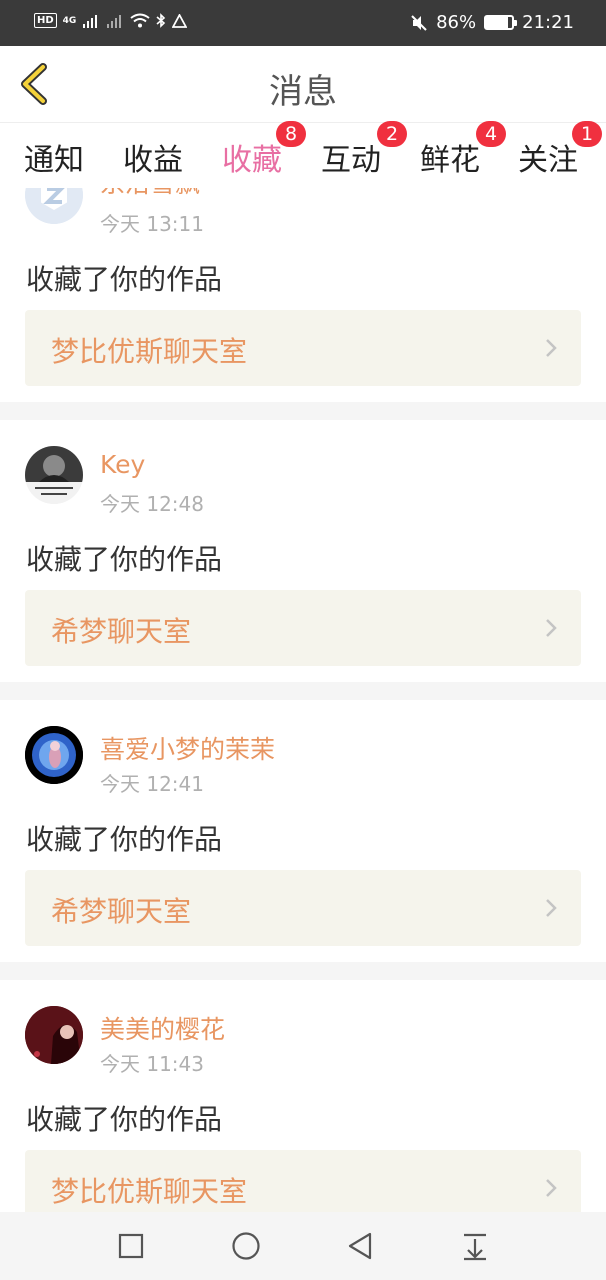 This screenshot has width=606, height=1280. I want to click on battery-fill, so click(497, 22).